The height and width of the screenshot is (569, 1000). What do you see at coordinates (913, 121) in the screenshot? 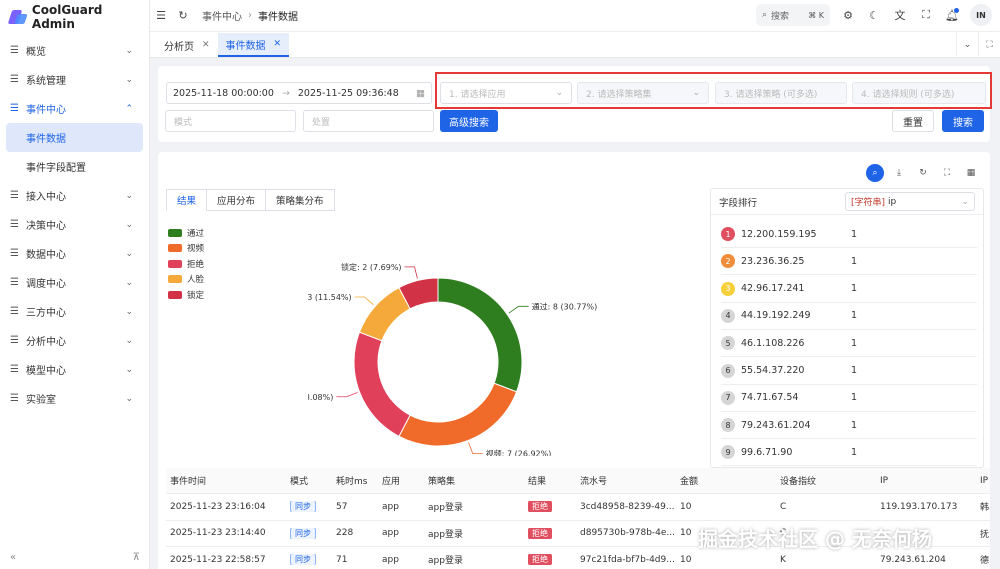
I see `reset-button: 重置` at bounding box center [913, 121].